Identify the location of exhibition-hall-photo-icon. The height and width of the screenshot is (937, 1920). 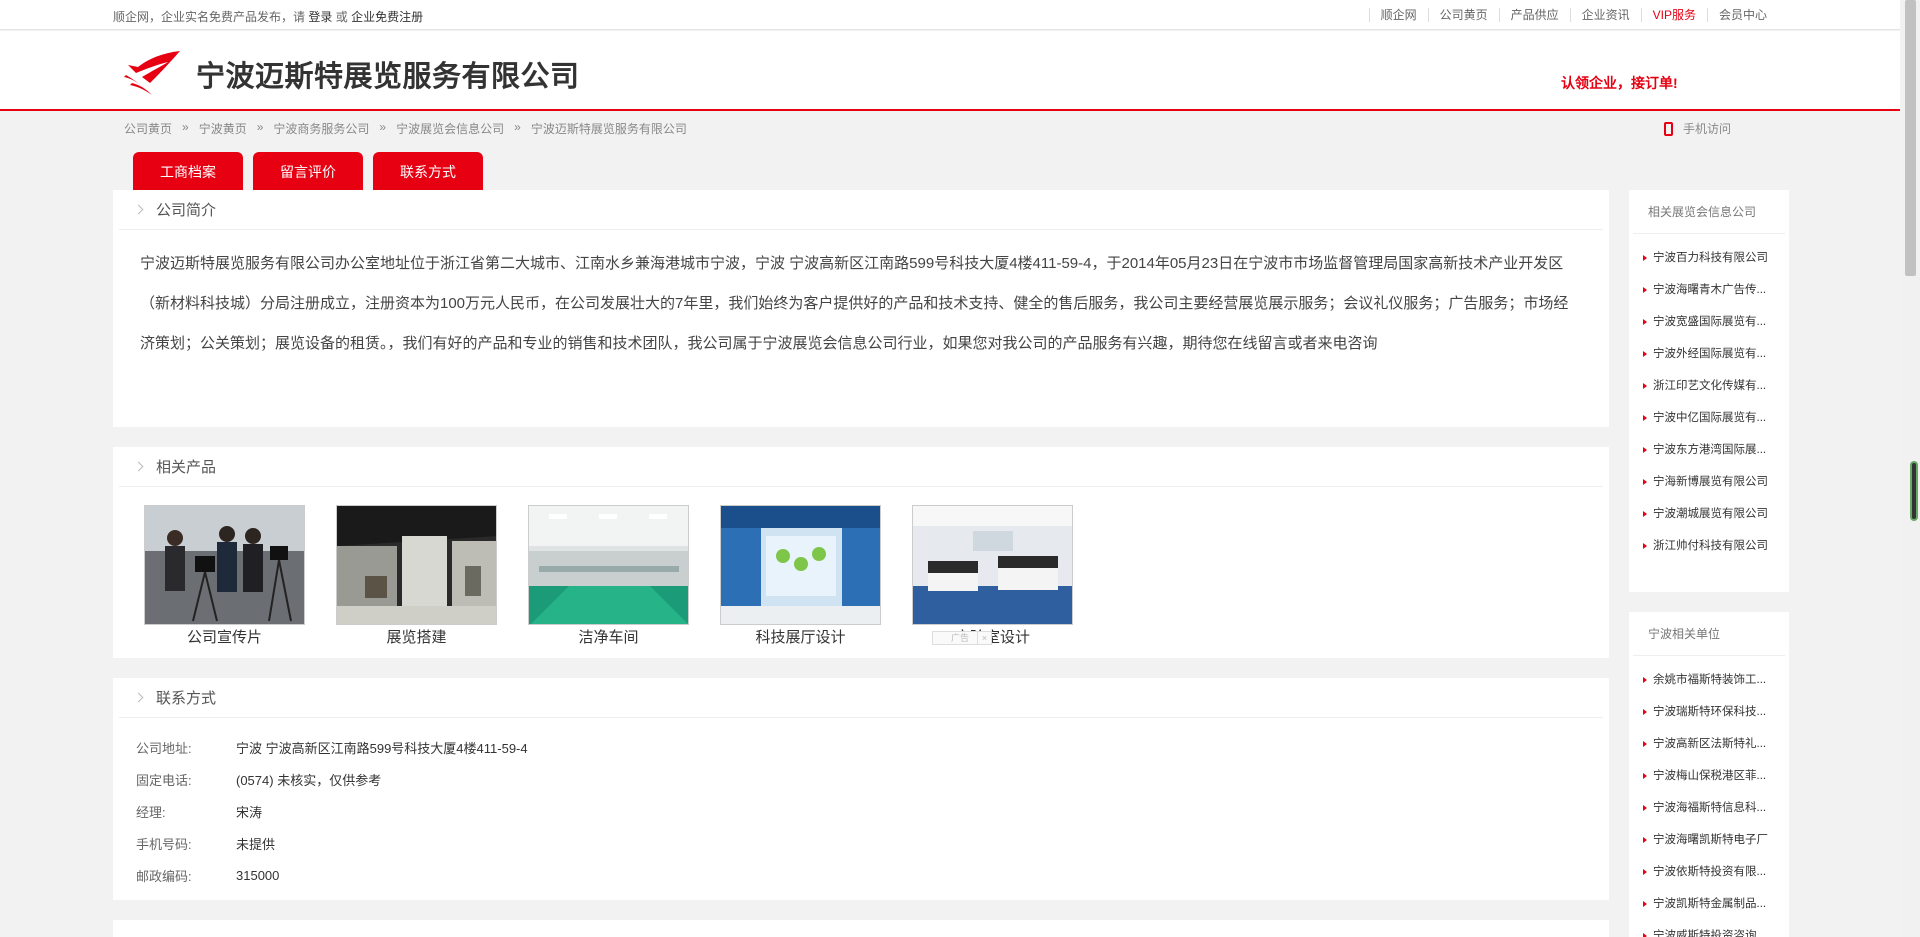
(416, 565).